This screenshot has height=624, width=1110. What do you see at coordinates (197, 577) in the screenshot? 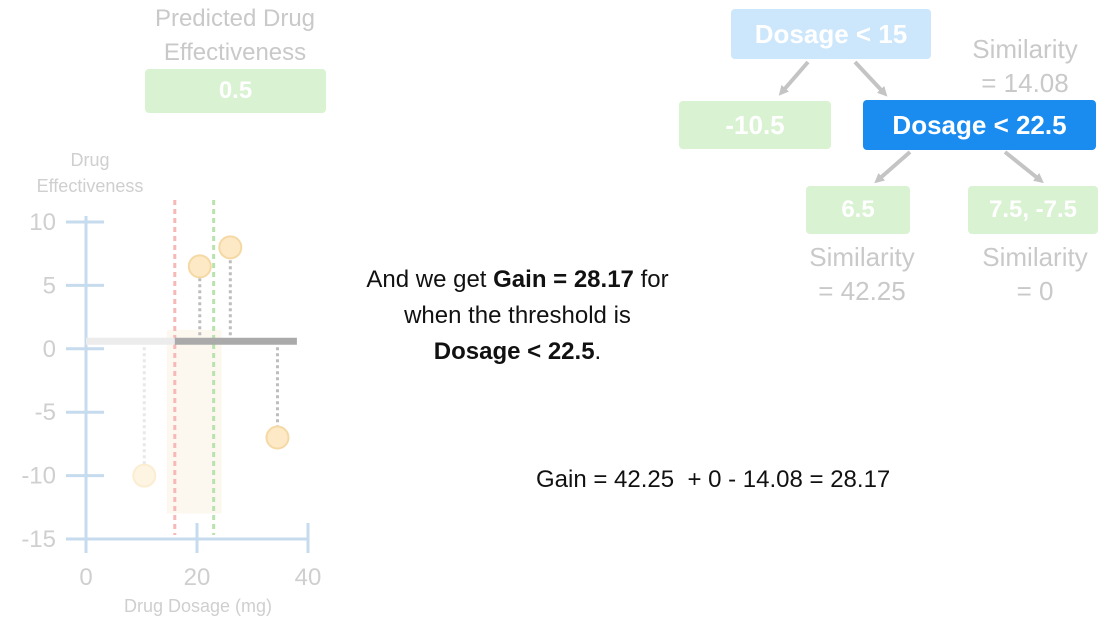
I see `x-tick-label: 20` at bounding box center [197, 577].